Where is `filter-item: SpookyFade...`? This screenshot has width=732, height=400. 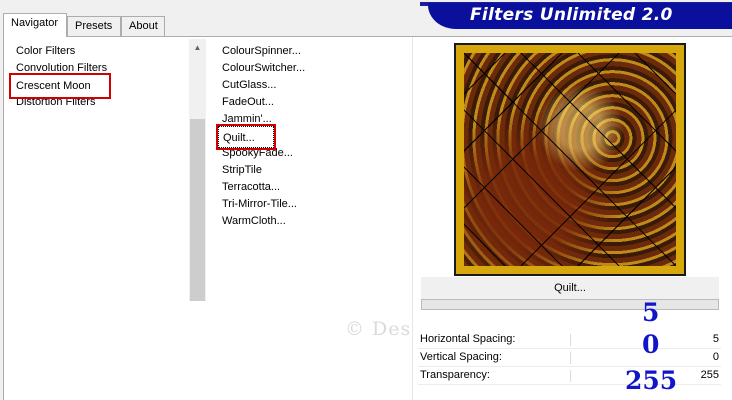 filter-item: SpookyFade... is located at coordinates (317, 153).